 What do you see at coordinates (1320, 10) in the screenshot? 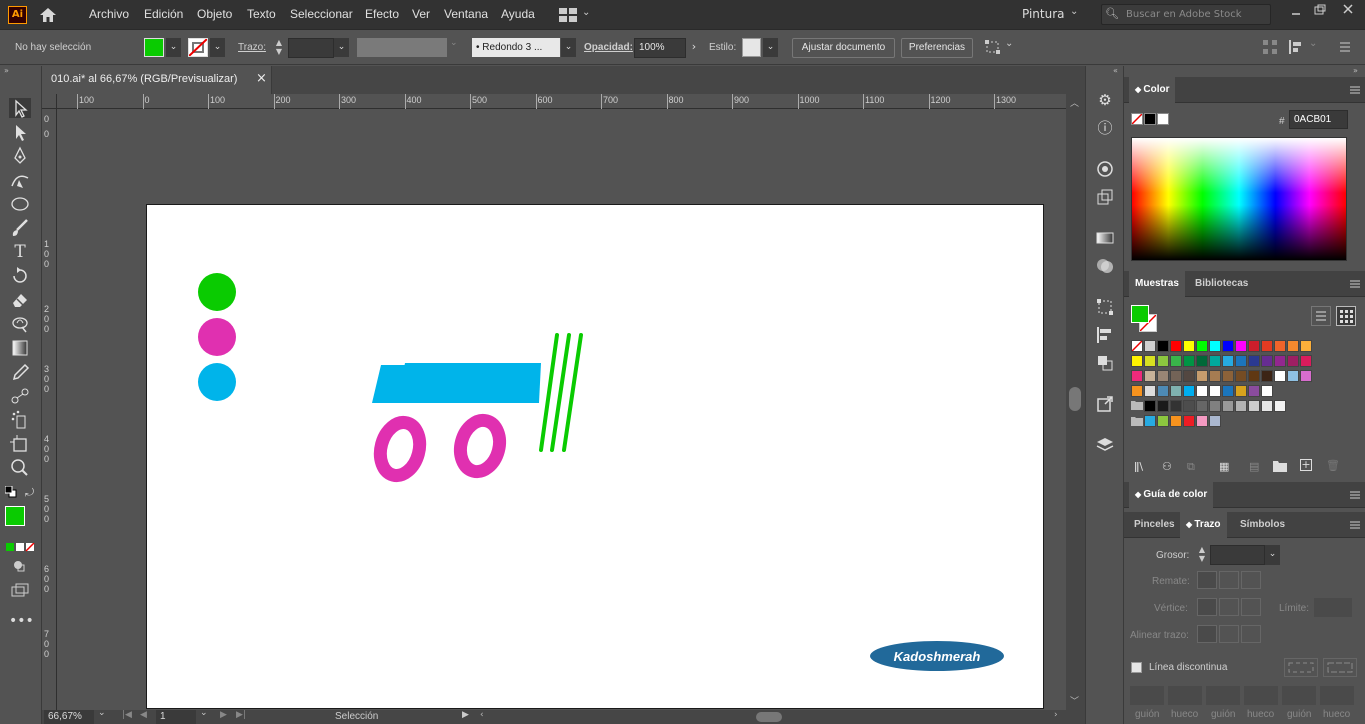
I see `restore-icon` at bounding box center [1320, 10].